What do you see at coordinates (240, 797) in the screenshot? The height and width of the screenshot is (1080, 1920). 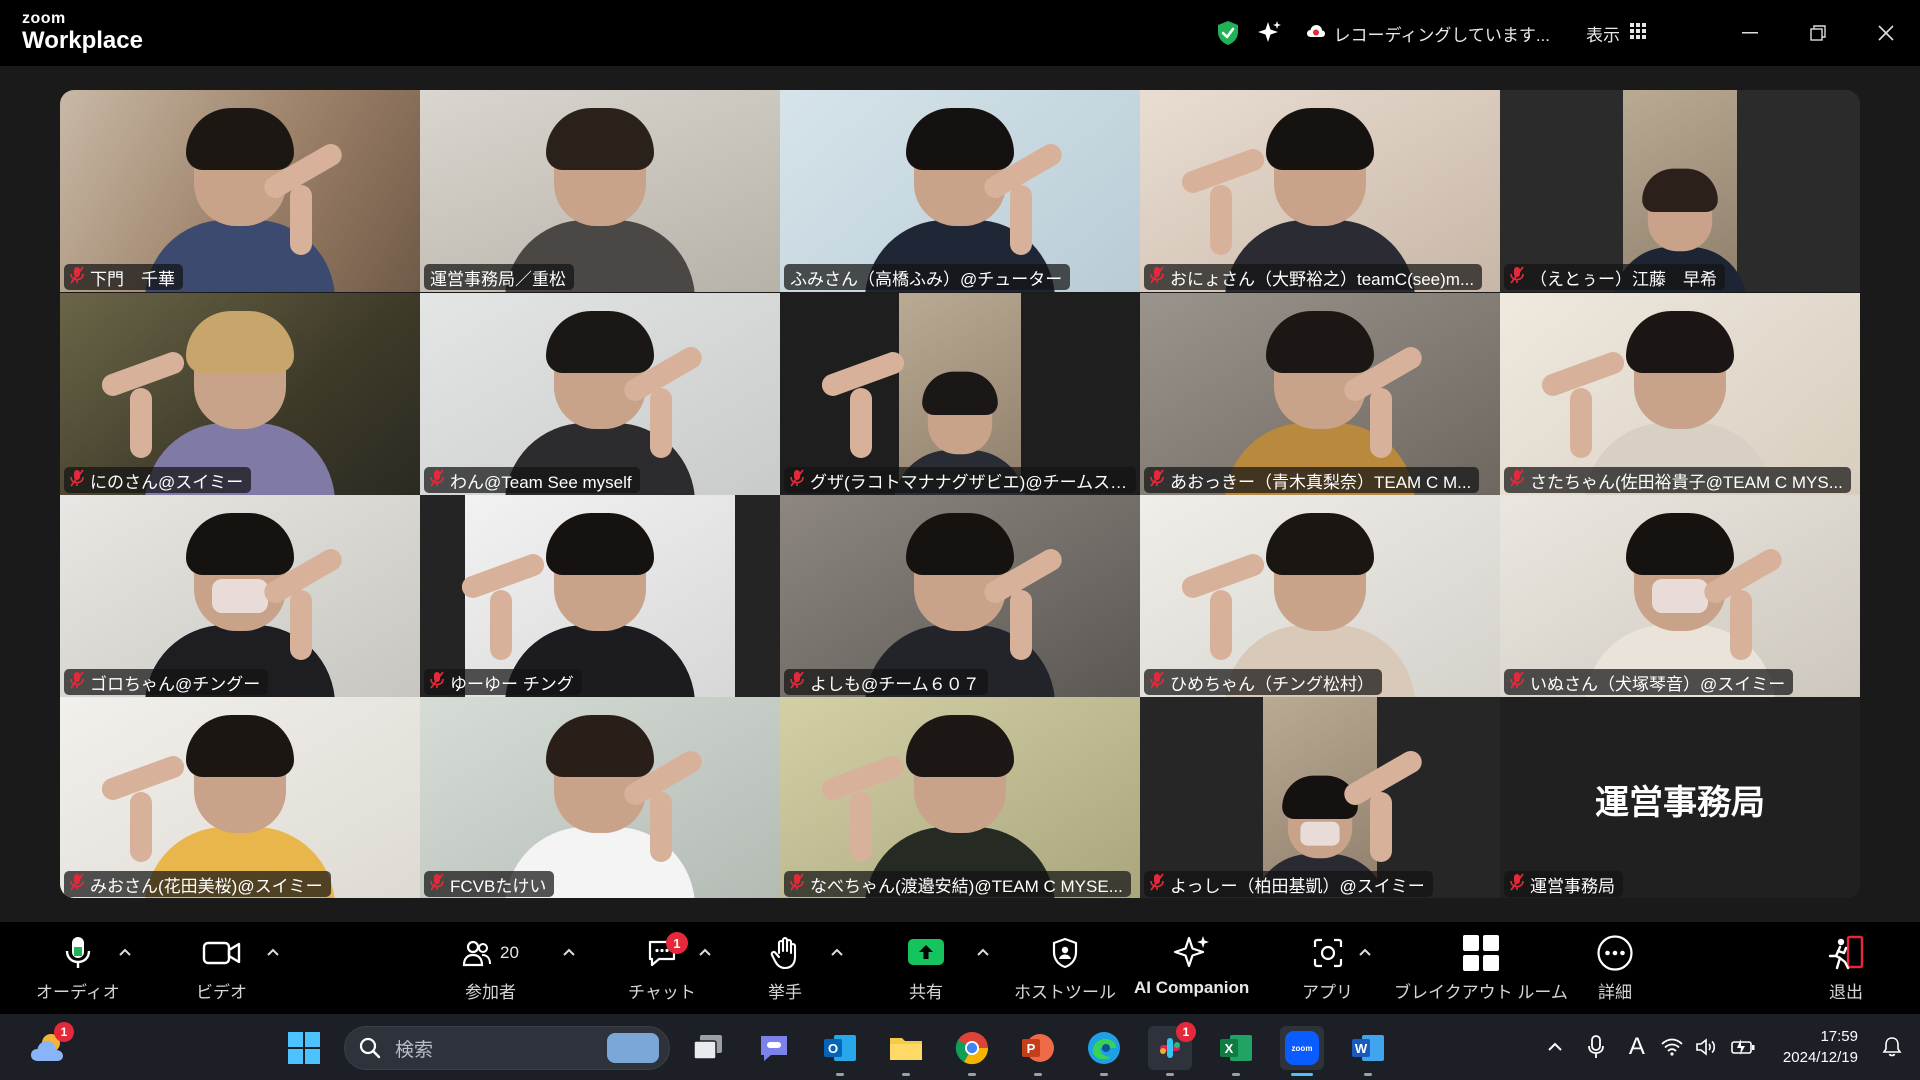 I see `participant-video-tile: みおさん(花田美桜)@スイミー` at bounding box center [240, 797].